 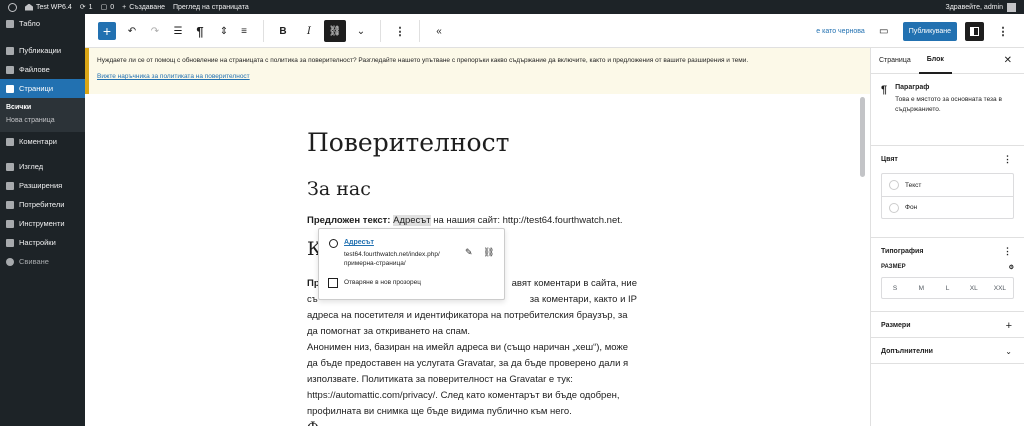 What do you see at coordinates (884, 90) in the screenshot?
I see `paragraph-icon: ¶` at bounding box center [884, 90].